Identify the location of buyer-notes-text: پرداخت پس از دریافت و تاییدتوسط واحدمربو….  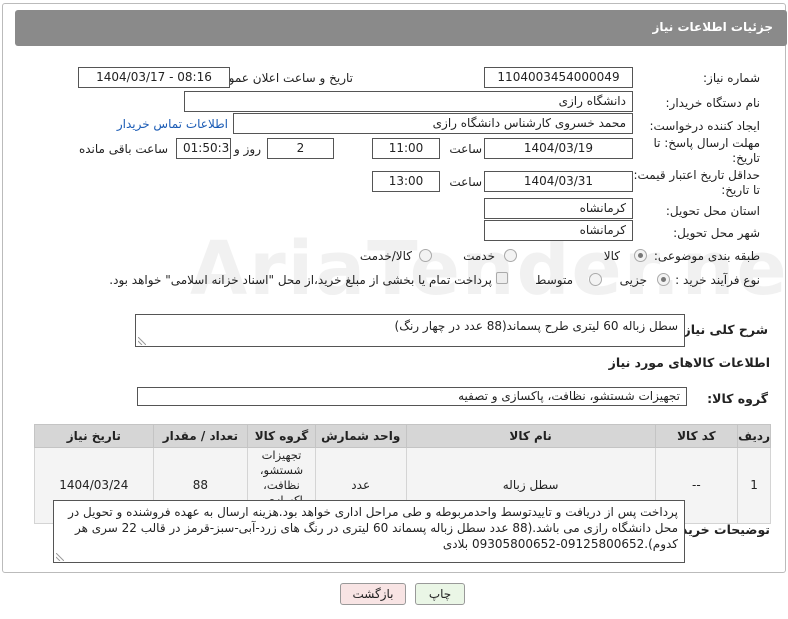
(373, 528).